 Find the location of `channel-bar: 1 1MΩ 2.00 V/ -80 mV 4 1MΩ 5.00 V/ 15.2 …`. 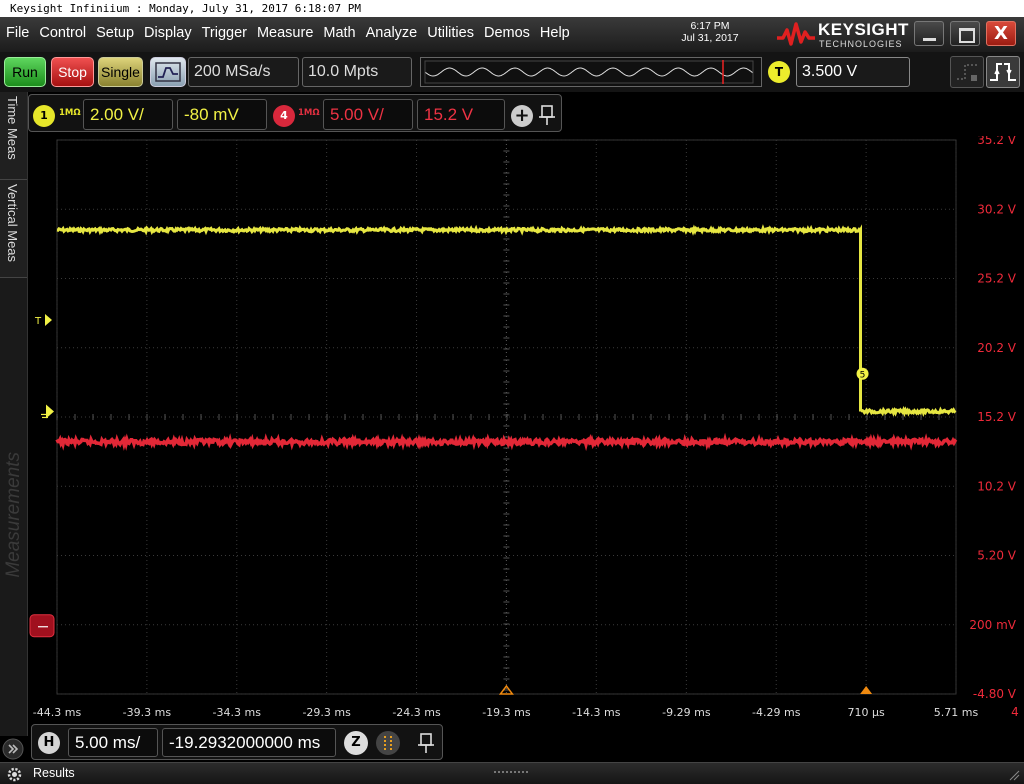

channel-bar: 1 1MΩ 2.00 V/ -80 mV 4 1MΩ 5.00 V/ 15.2 … is located at coordinates (526, 114).